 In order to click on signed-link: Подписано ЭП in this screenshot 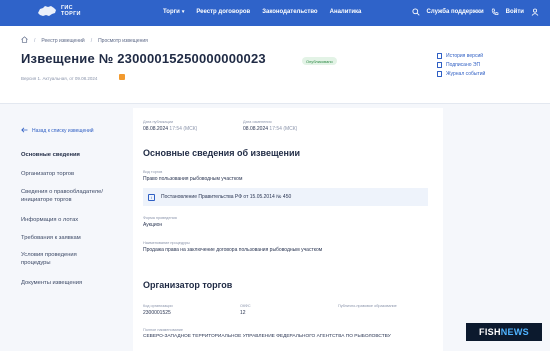, I will do `click(461, 65)`.